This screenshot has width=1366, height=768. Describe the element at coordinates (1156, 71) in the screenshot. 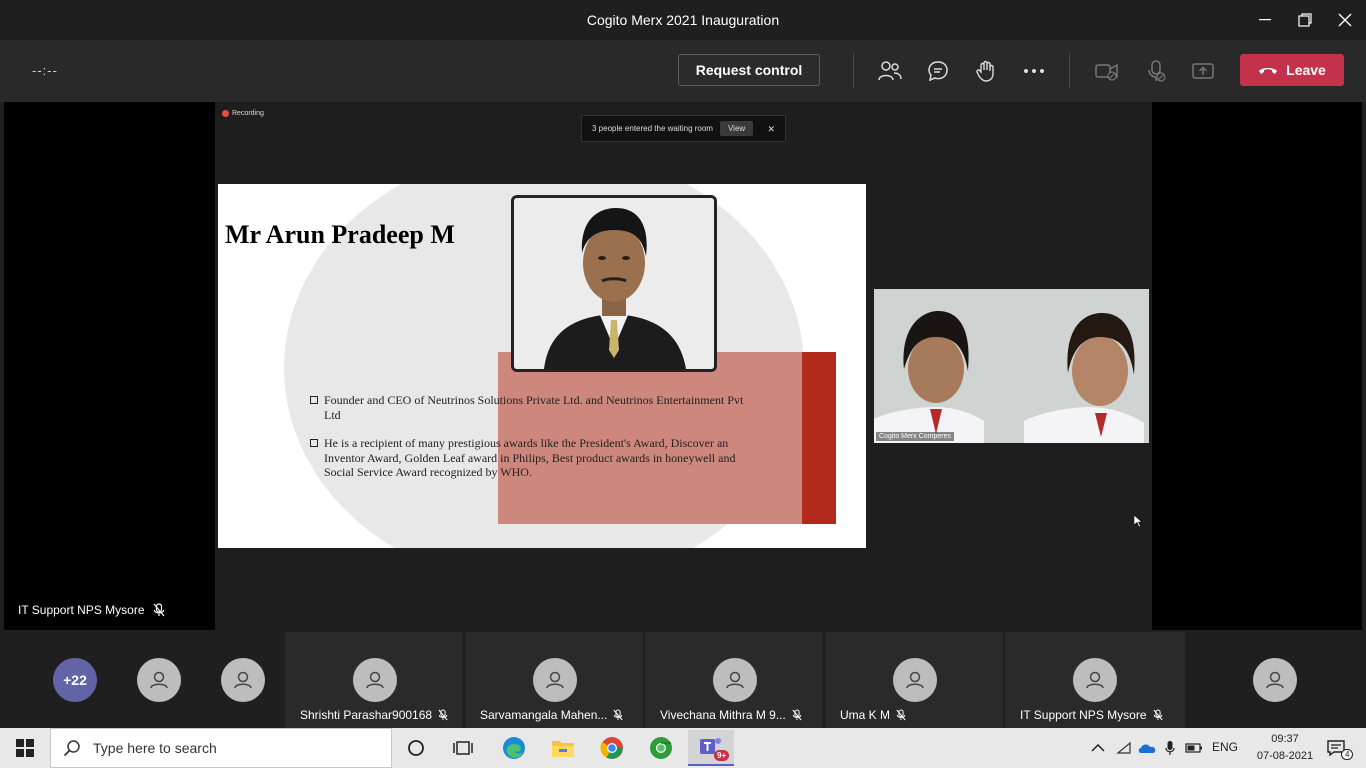

I see `microphone-off-icon` at that location.